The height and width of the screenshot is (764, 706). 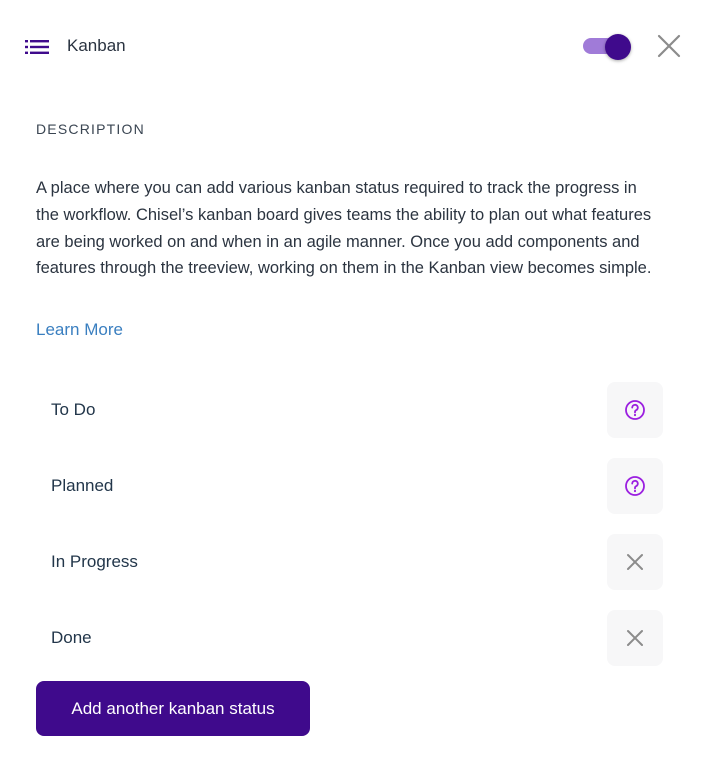 What do you see at coordinates (349, 562) in the screenshot?
I see `status-row-in-progress: In Progress` at bounding box center [349, 562].